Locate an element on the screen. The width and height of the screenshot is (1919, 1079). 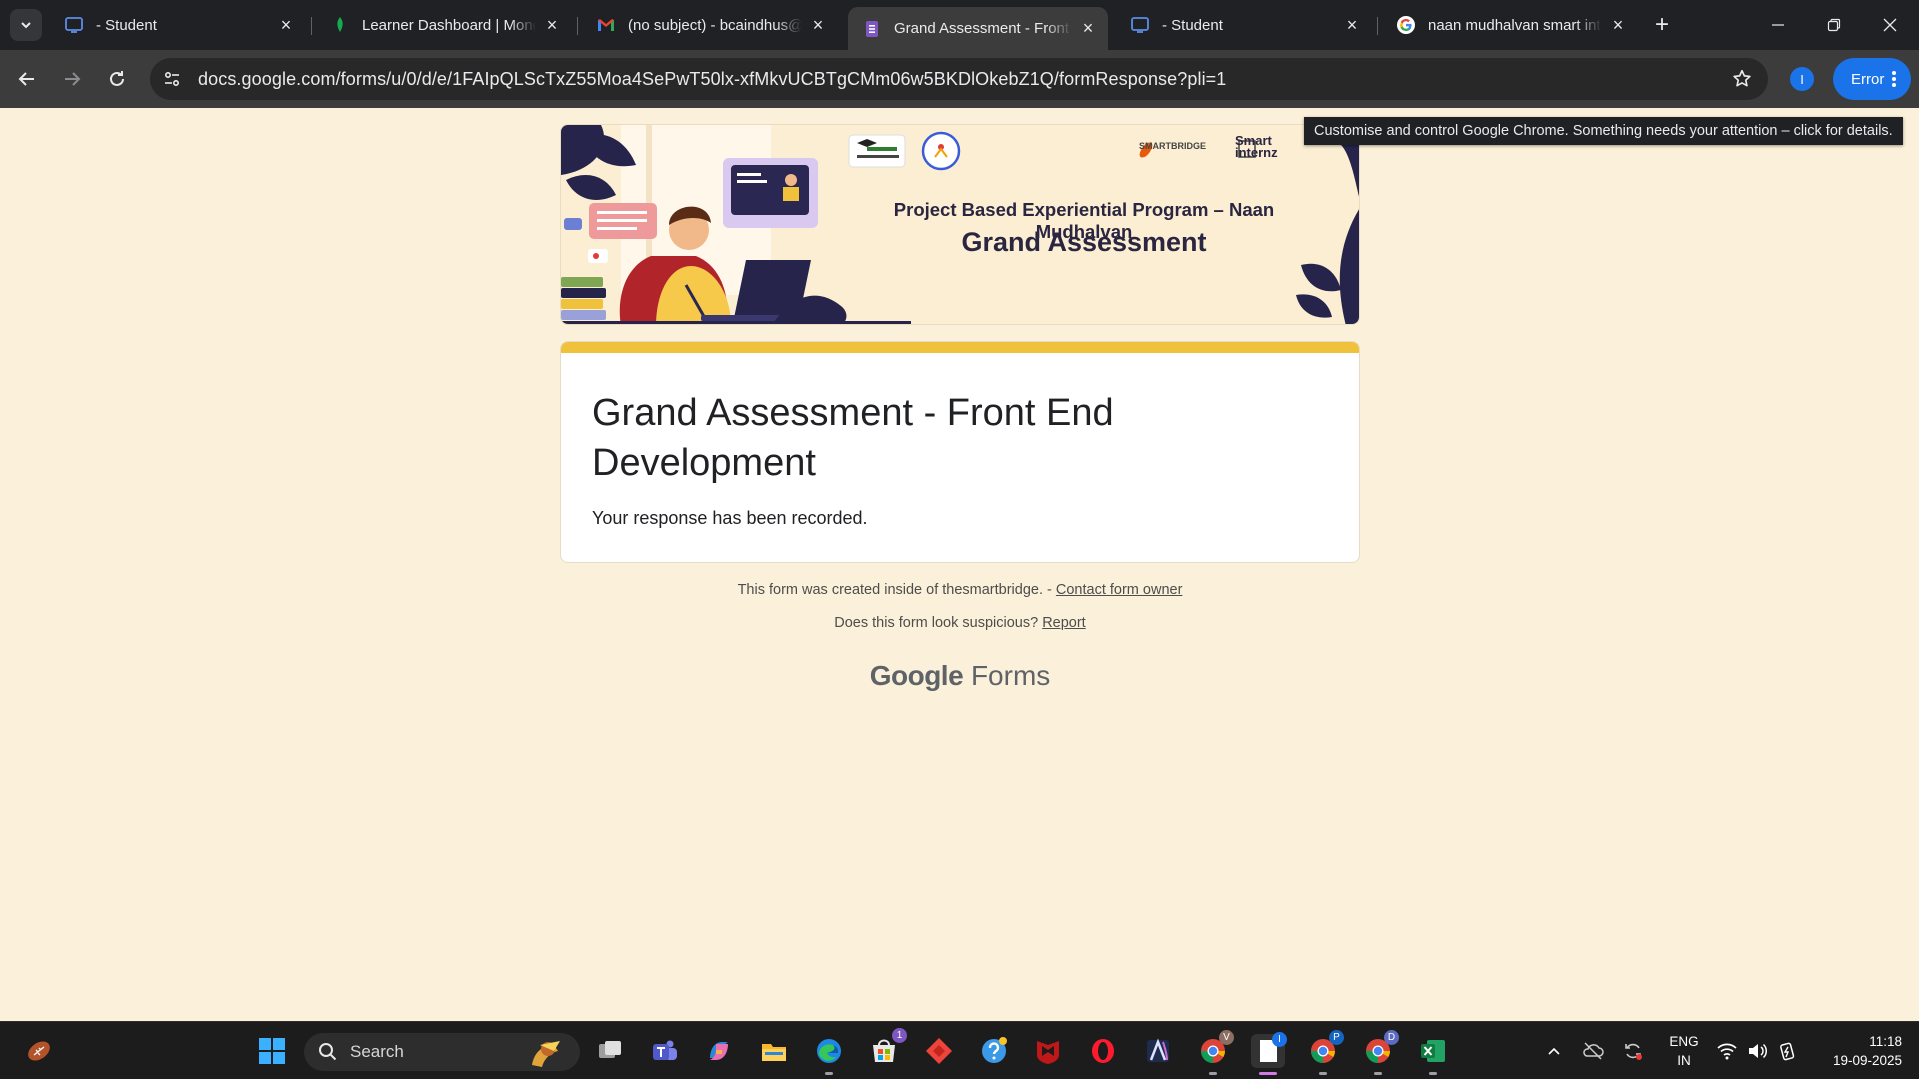
google-forms-logo: Google Forms is located at coordinates (960, 676).